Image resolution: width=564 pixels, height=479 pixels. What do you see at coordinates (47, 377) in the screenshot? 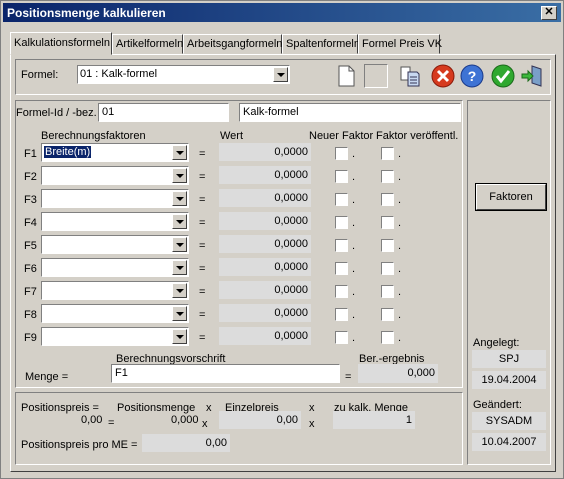
I see `menge-label: Menge =` at bounding box center [47, 377].